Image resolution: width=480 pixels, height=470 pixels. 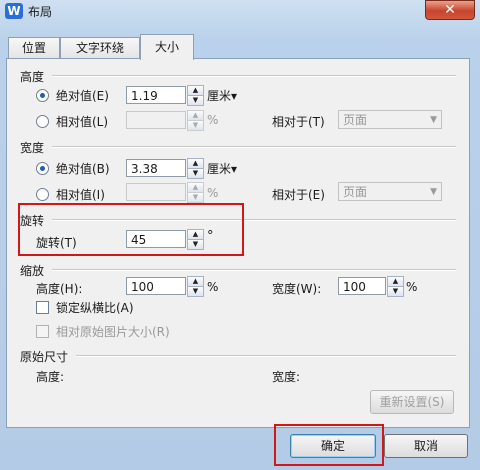 What do you see at coordinates (42, 95) in the screenshot?
I see `height-absolute-radio` at bounding box center [42, 95].